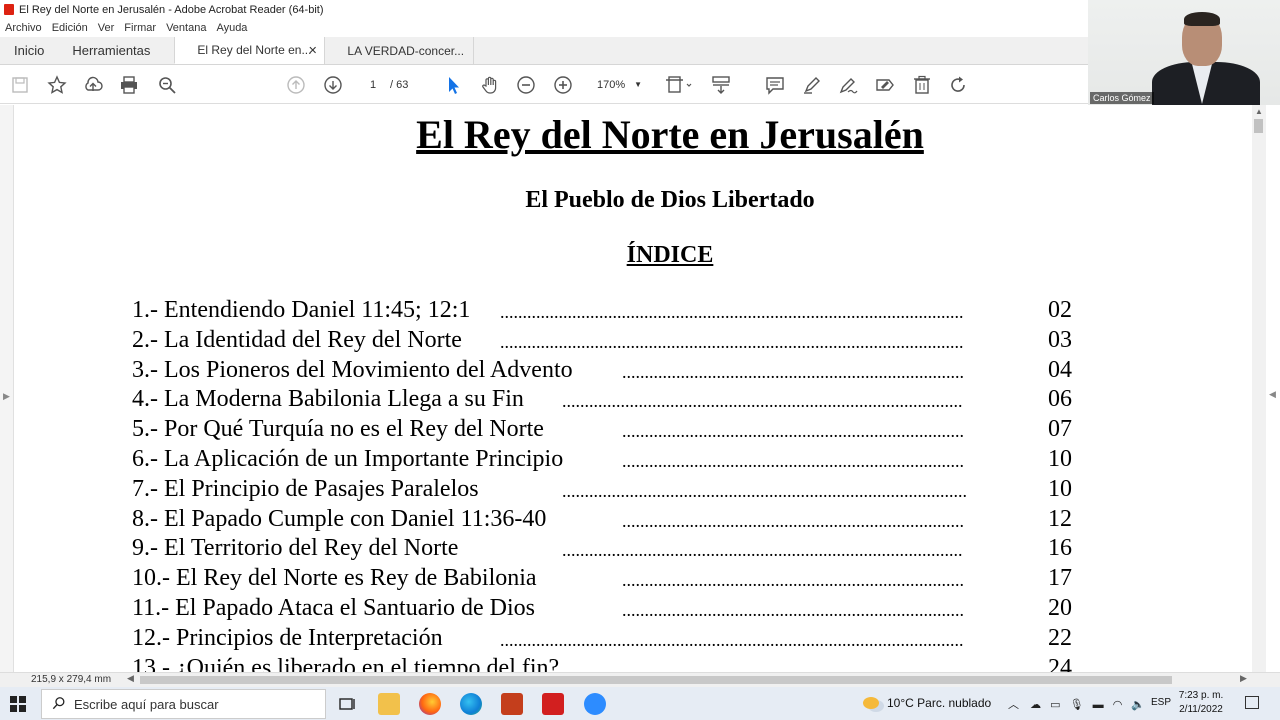 This screenshot has width=1280, height=720. I want to click on firefox-icon, so click(430, 704).